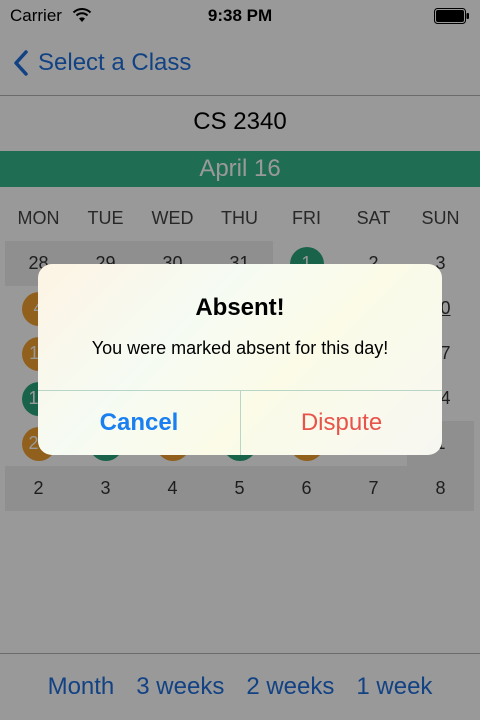 Image resolution: width=480 pixels, height=720 pixels. I want to click on cancel-button: Cancel, so click(139, 423).